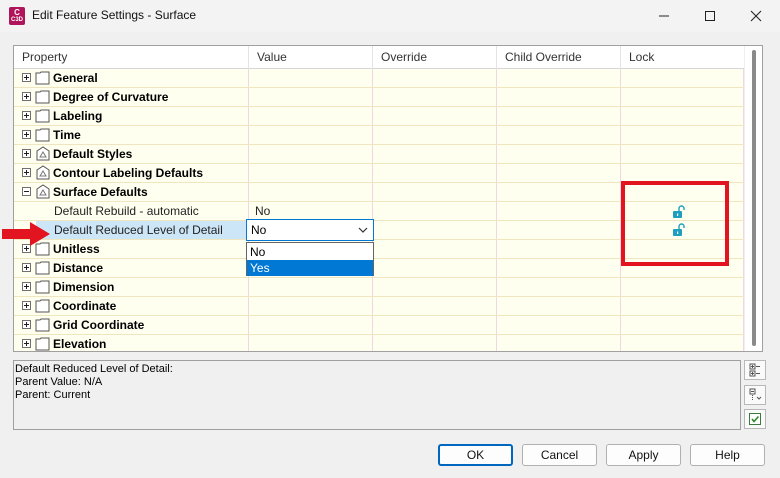 This screenshot has width=780, height=478. Describe the element at coordinates (727, 455) in the screenshot. I see `help-button: Help` at that location.